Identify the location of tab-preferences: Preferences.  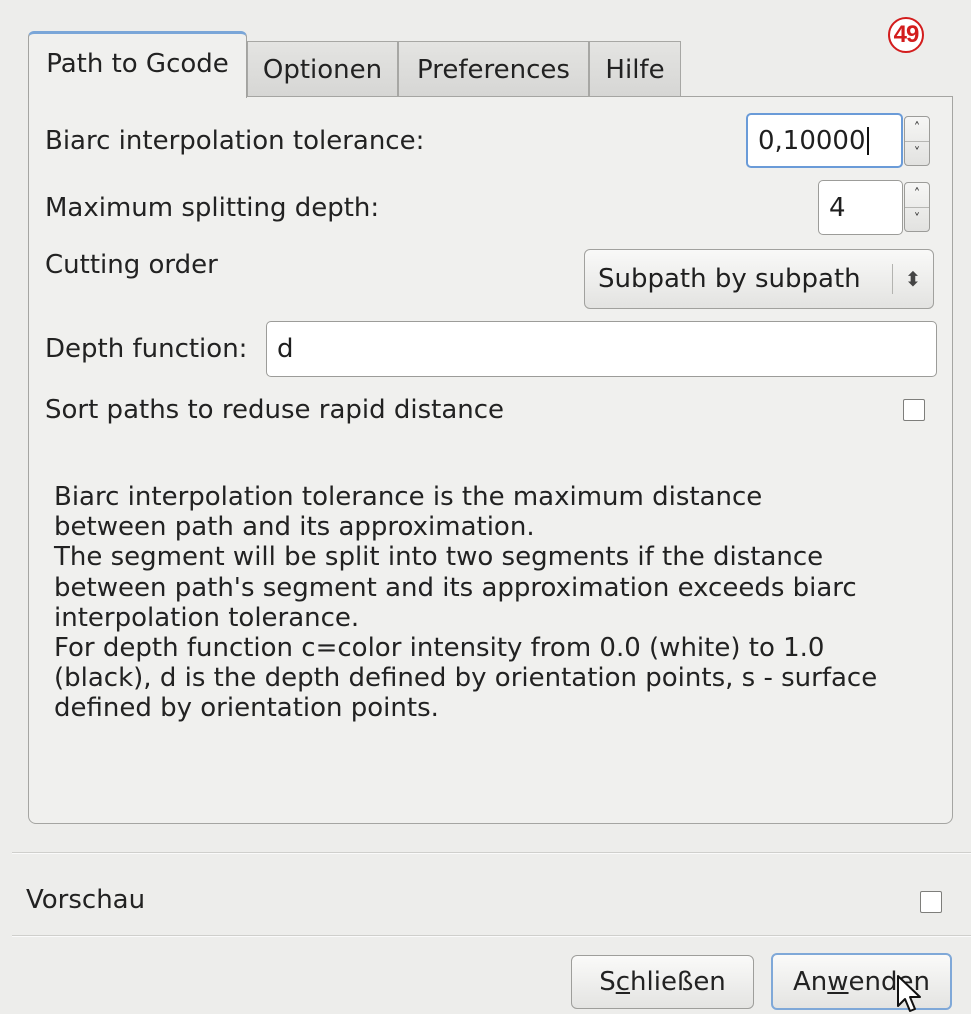
(493, 69).